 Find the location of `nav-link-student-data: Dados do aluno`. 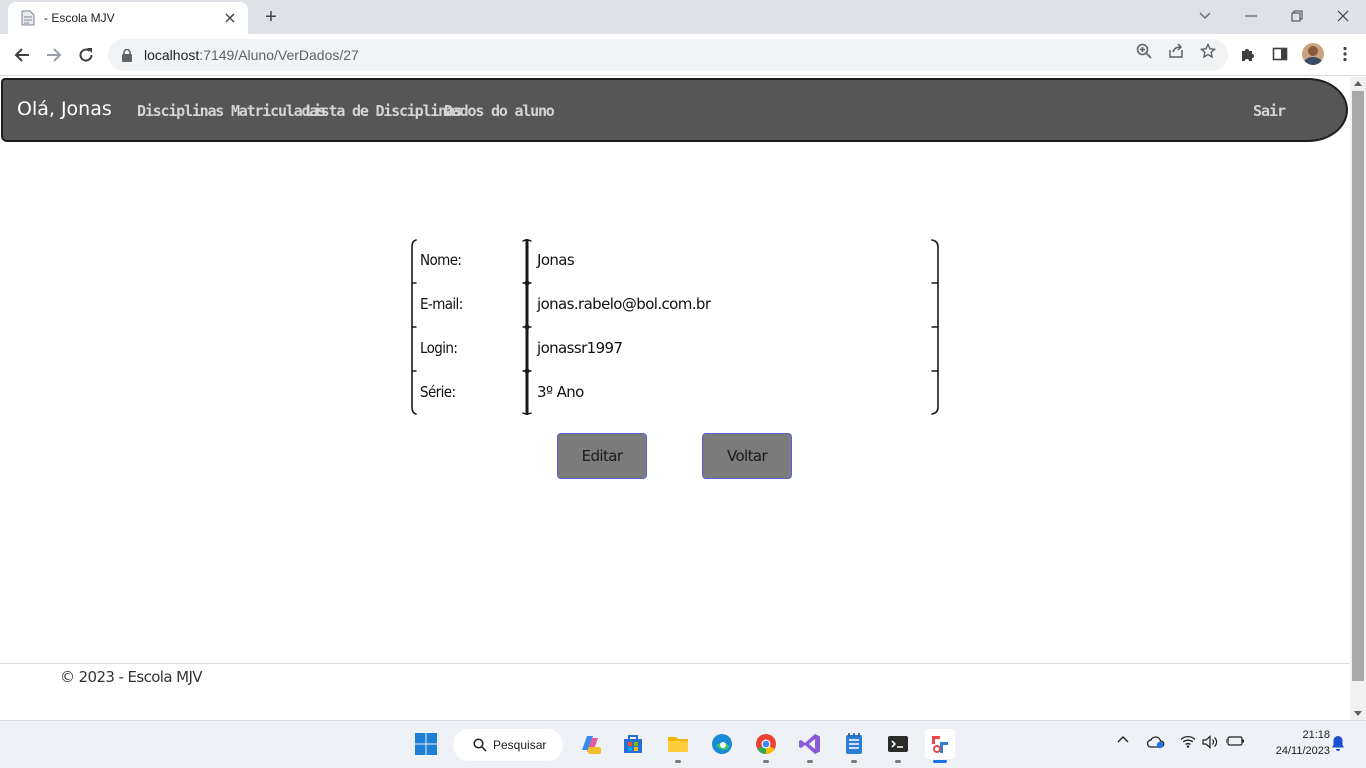

nav-link-student-data: Dados do aluno is located at coordinates (499, 111).